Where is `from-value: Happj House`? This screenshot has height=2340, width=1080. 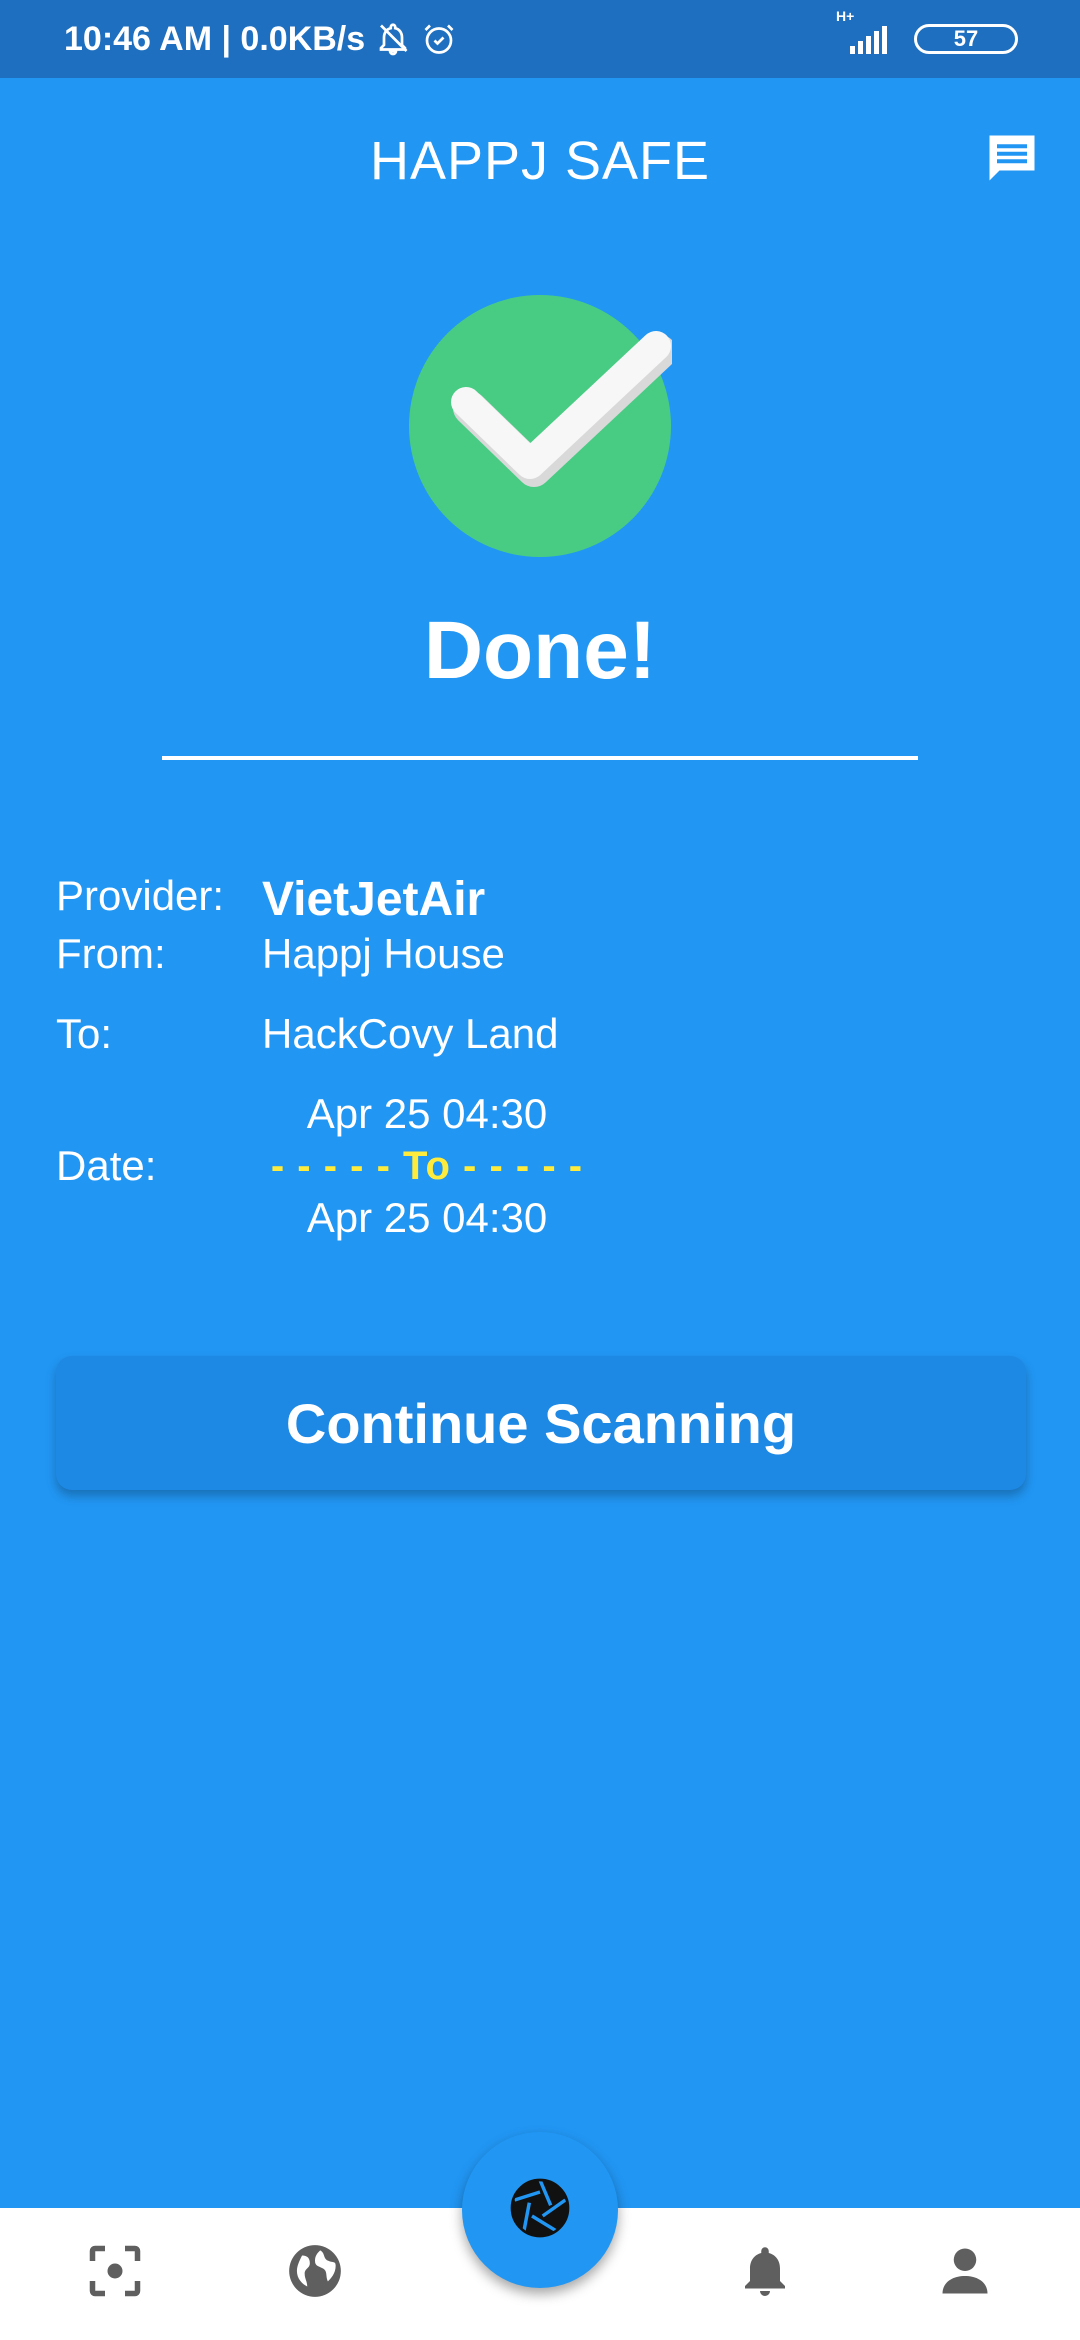 from-value: Happj House is located at coordinates (383, 953).